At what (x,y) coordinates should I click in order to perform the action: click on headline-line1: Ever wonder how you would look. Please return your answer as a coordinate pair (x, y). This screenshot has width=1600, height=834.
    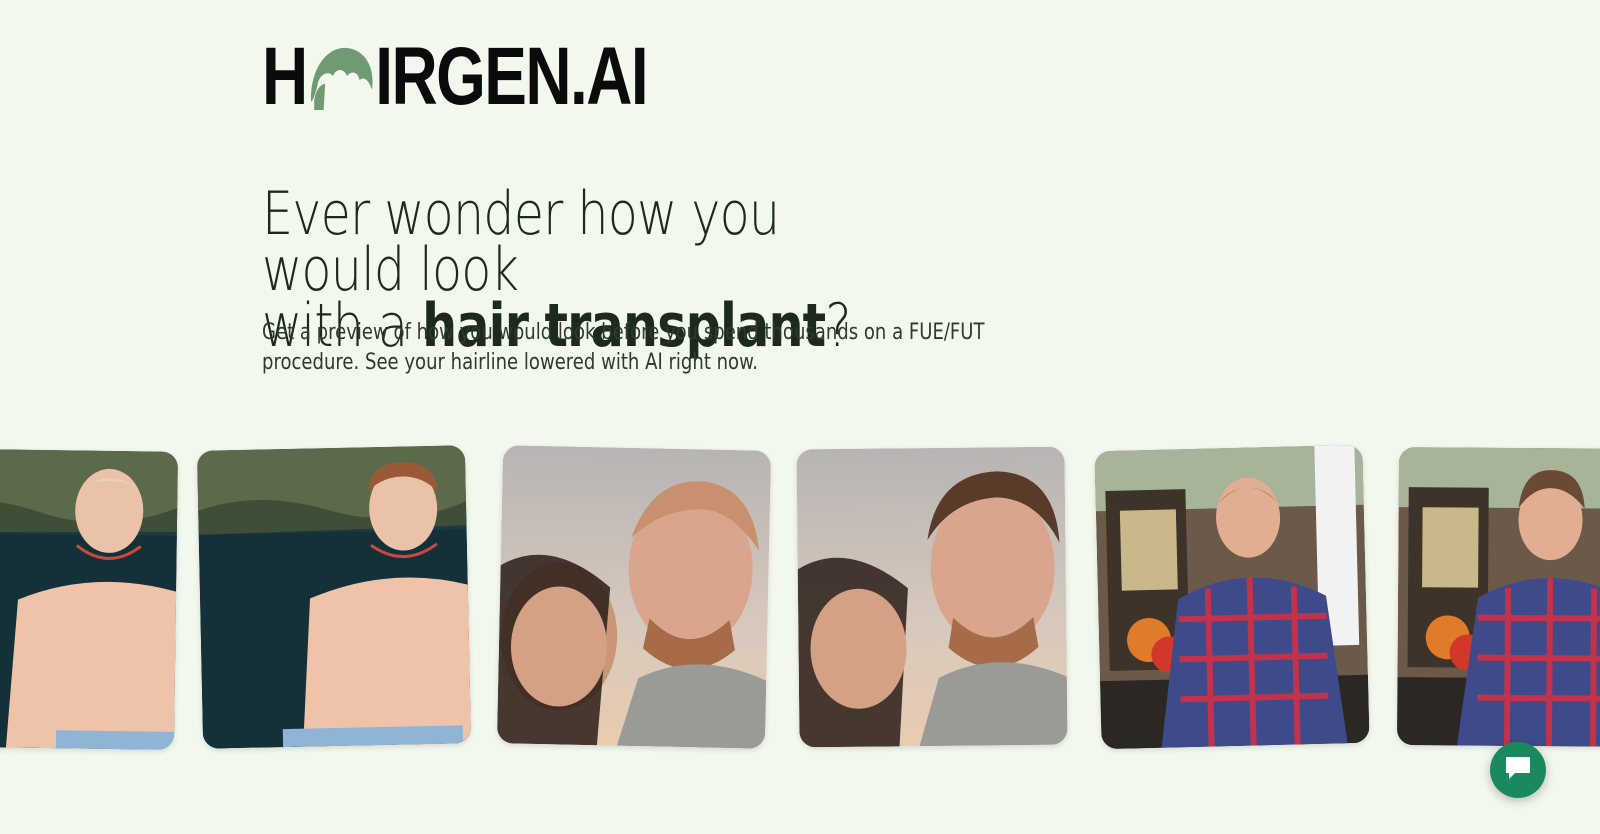
    Looking at the image, I should click on (521, 242).